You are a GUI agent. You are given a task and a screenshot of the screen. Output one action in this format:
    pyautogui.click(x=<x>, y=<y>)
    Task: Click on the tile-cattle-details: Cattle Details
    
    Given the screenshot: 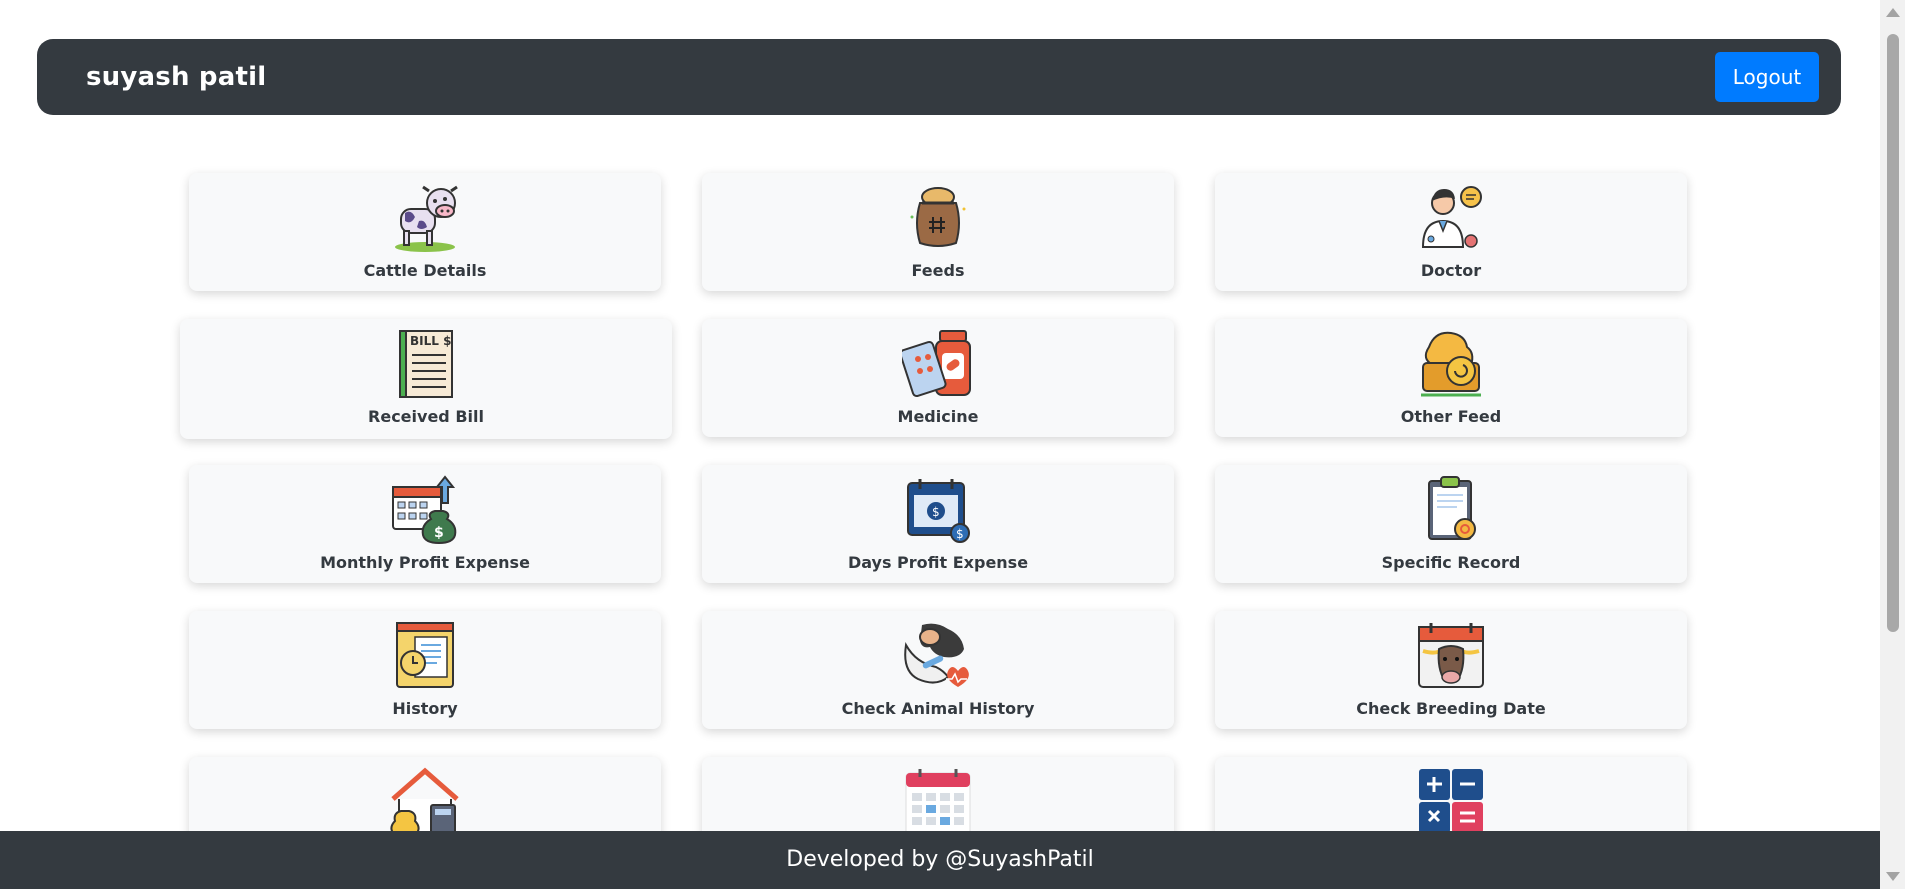 What is the action you would take?
    pyautogui.click(x=425, y=232)
    